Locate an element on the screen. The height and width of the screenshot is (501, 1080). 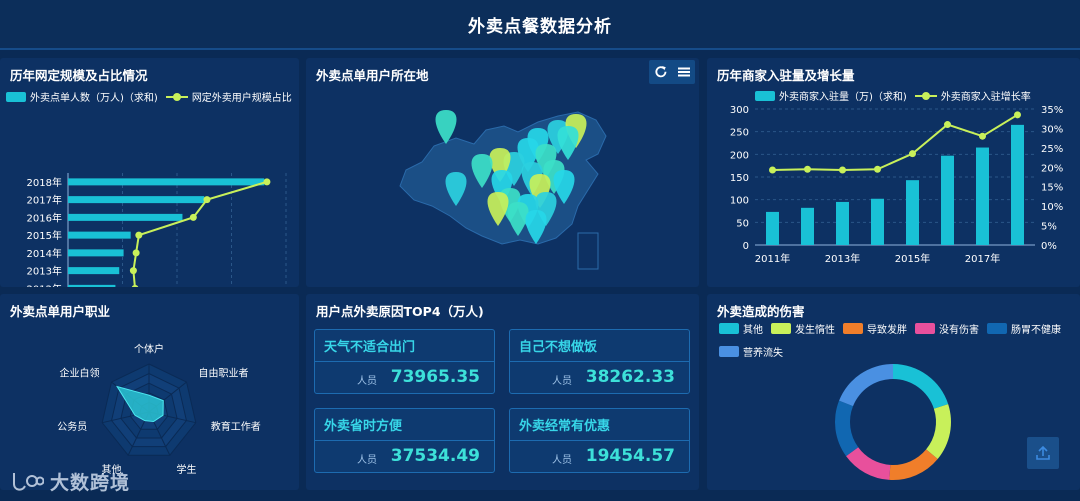
y-right-tick-label: 10% is located at coordinates (1052, 207).